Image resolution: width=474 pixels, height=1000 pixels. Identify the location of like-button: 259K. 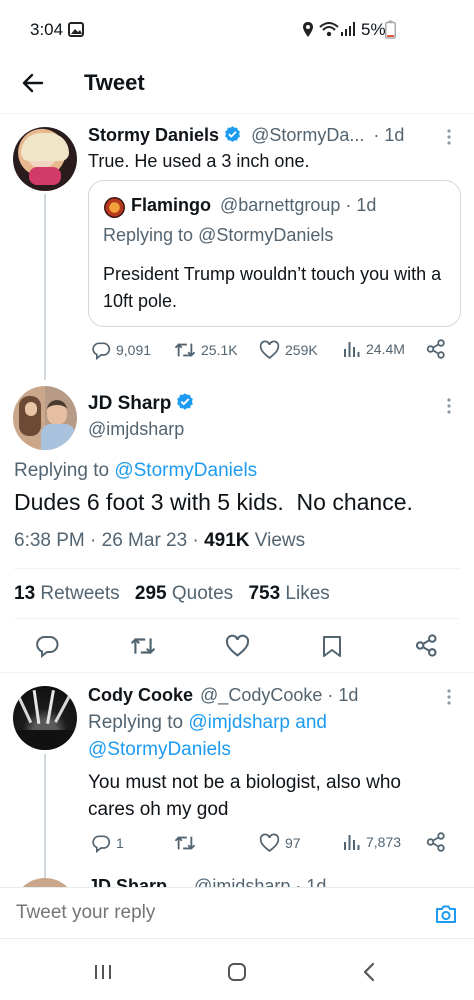
(288, 350).